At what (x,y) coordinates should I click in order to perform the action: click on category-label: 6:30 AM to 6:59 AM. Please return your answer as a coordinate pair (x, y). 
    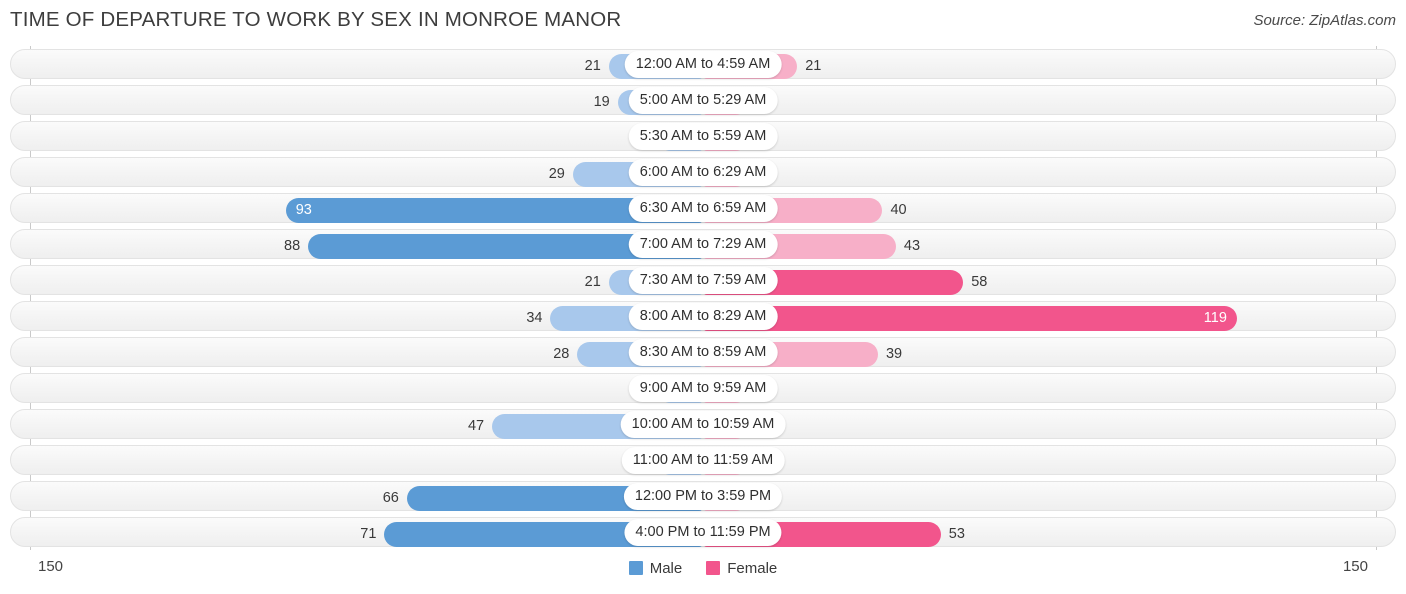
    Looking at the image, I should click on (703, 208).